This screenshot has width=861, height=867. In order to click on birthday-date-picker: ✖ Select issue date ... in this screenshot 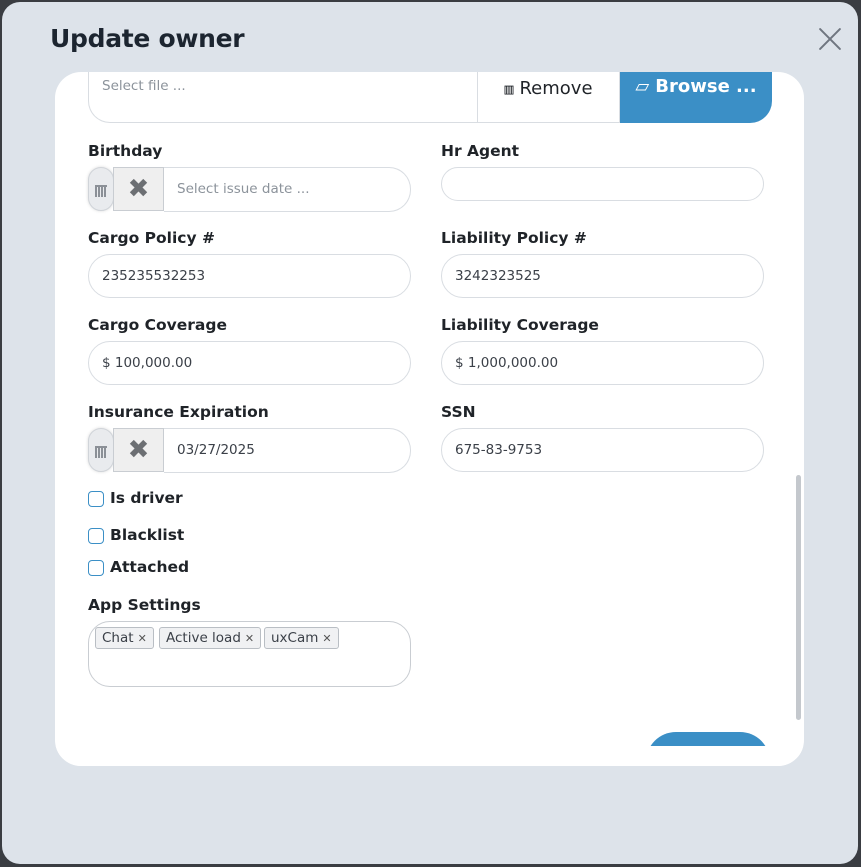, I will do `click(249, 190)`.